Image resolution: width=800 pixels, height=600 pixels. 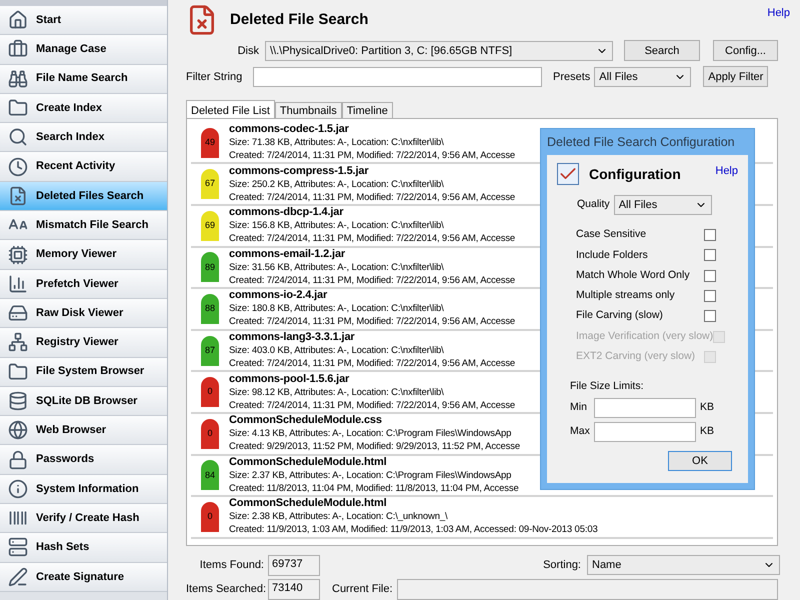 I want to click on option-label: EXT2 Carving (very slow), so click(x=636, y=356).